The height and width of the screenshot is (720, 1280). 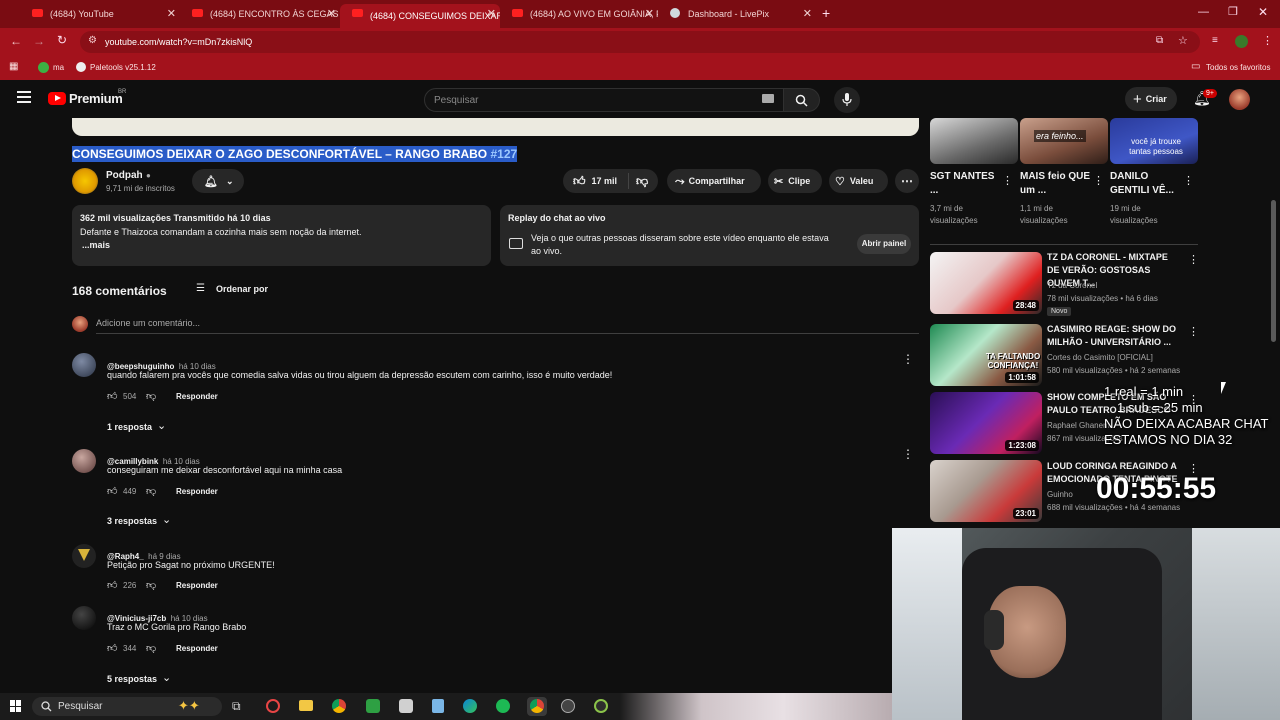 I want to click on hamburger-menu-icon, so click(x=24, y=97).